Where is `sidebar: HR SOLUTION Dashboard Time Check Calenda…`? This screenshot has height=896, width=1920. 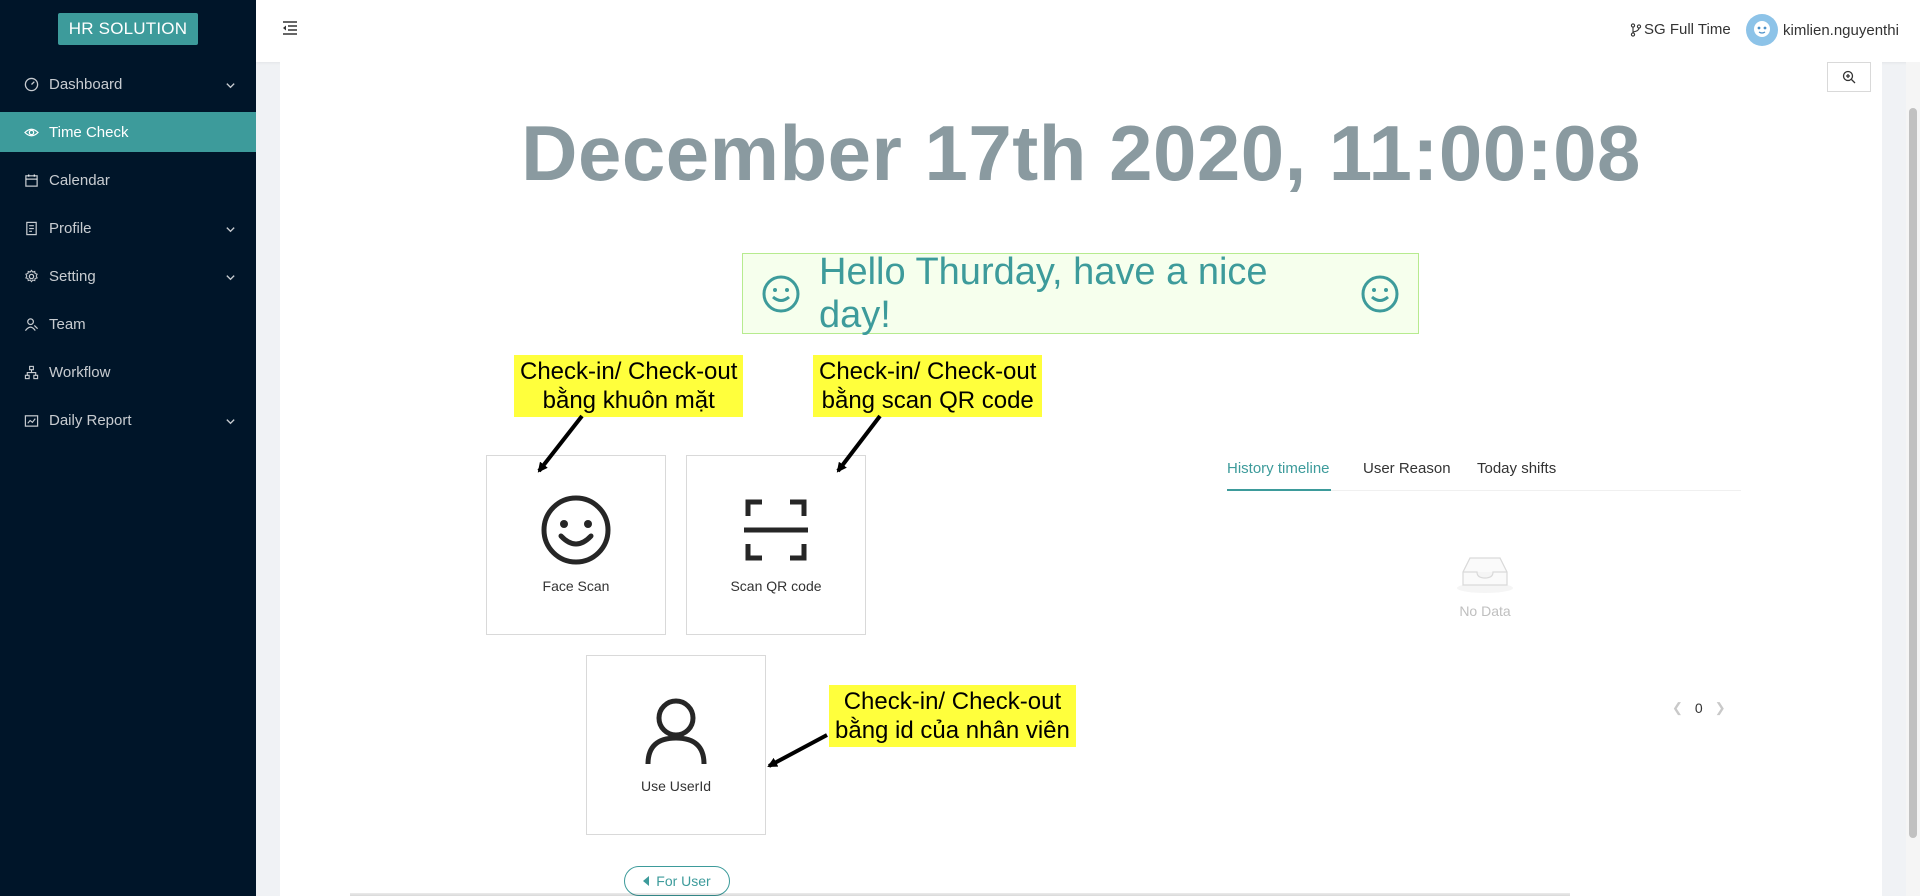
sidebar: HR SOLUTION Dashboard Time Check Calenda… is located at coordinates (128, 448).